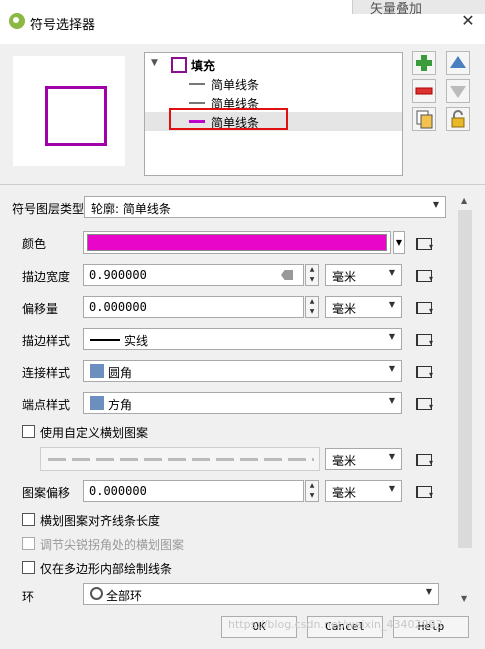 The height and width of the screenshot is (649, 485). Describe the element at coordinates (124, 596) in the screenshot. I see `ring-value: 全部环` at that location.